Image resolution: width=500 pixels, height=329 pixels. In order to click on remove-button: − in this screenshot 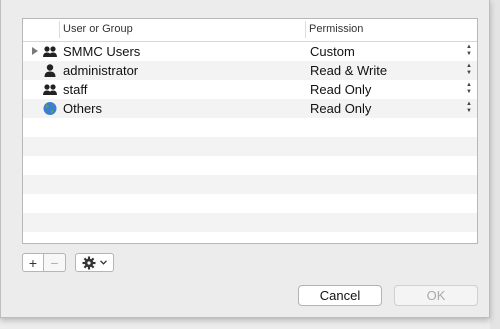, I will do `click(55, 262)`.